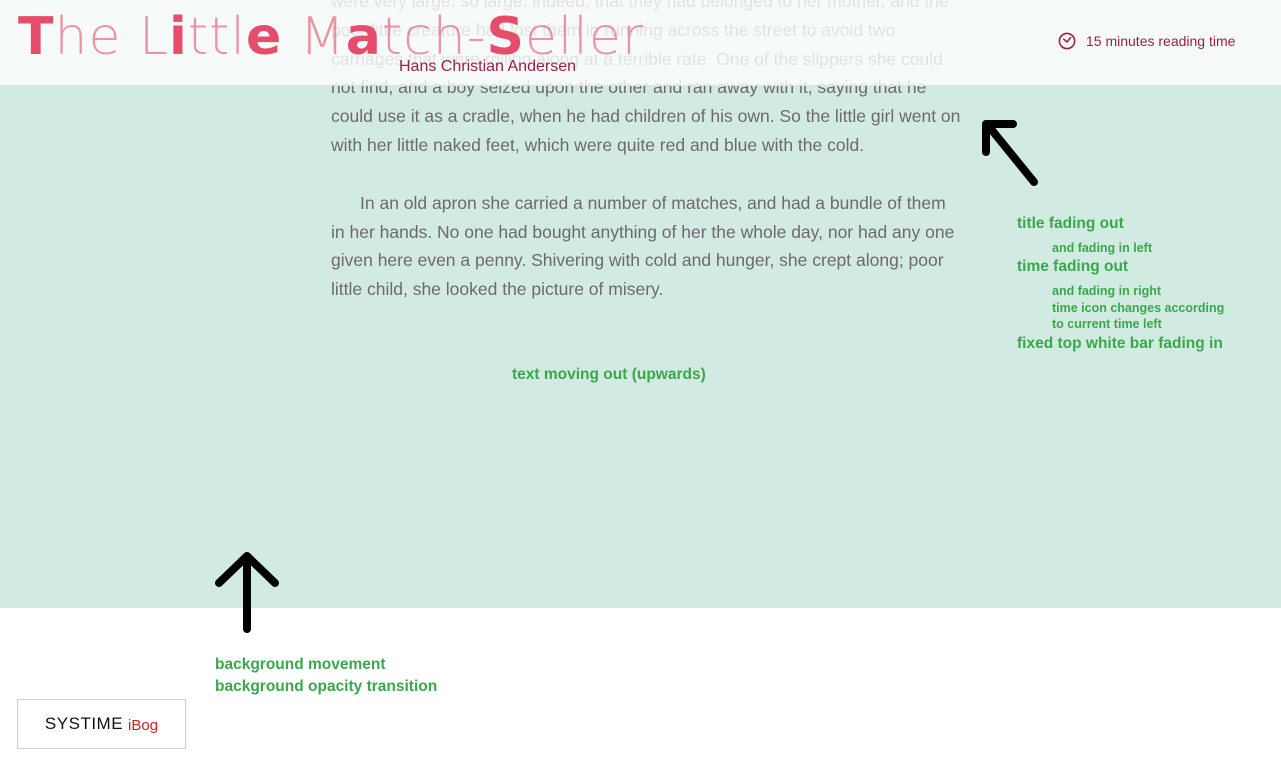 The height and width of the screenshot is (769, 1281). Describe the element at coordinates (1067, 41) in the screenshot. I see `clock-icon` at that location.